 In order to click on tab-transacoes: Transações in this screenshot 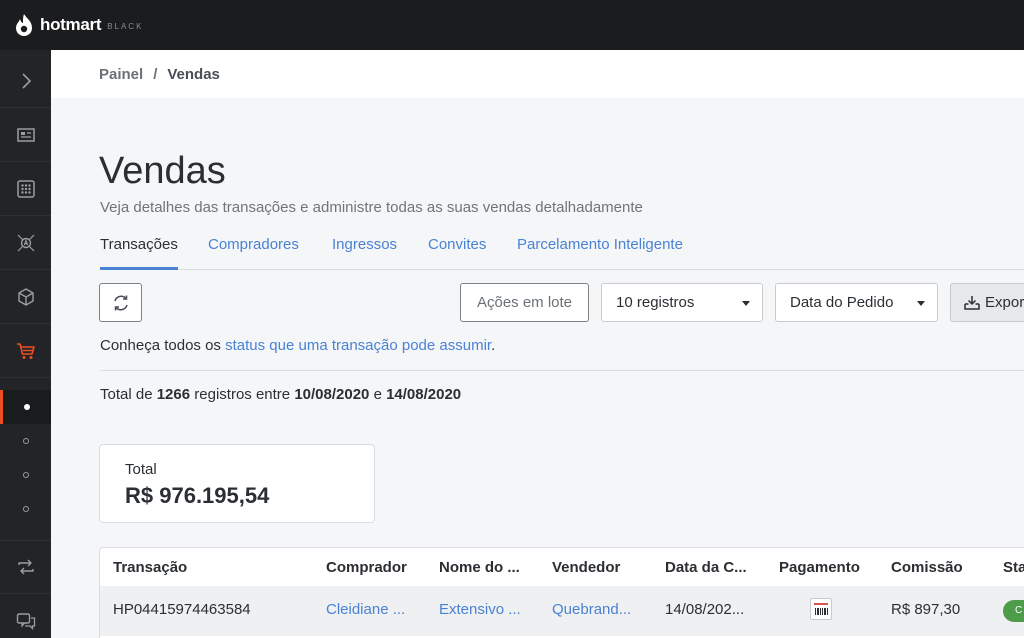, I will do `click(139, 253)`.